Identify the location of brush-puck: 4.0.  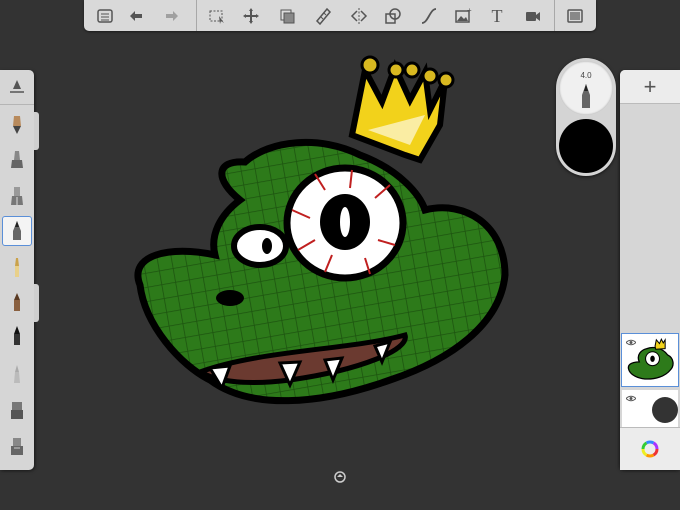
(586, 117).